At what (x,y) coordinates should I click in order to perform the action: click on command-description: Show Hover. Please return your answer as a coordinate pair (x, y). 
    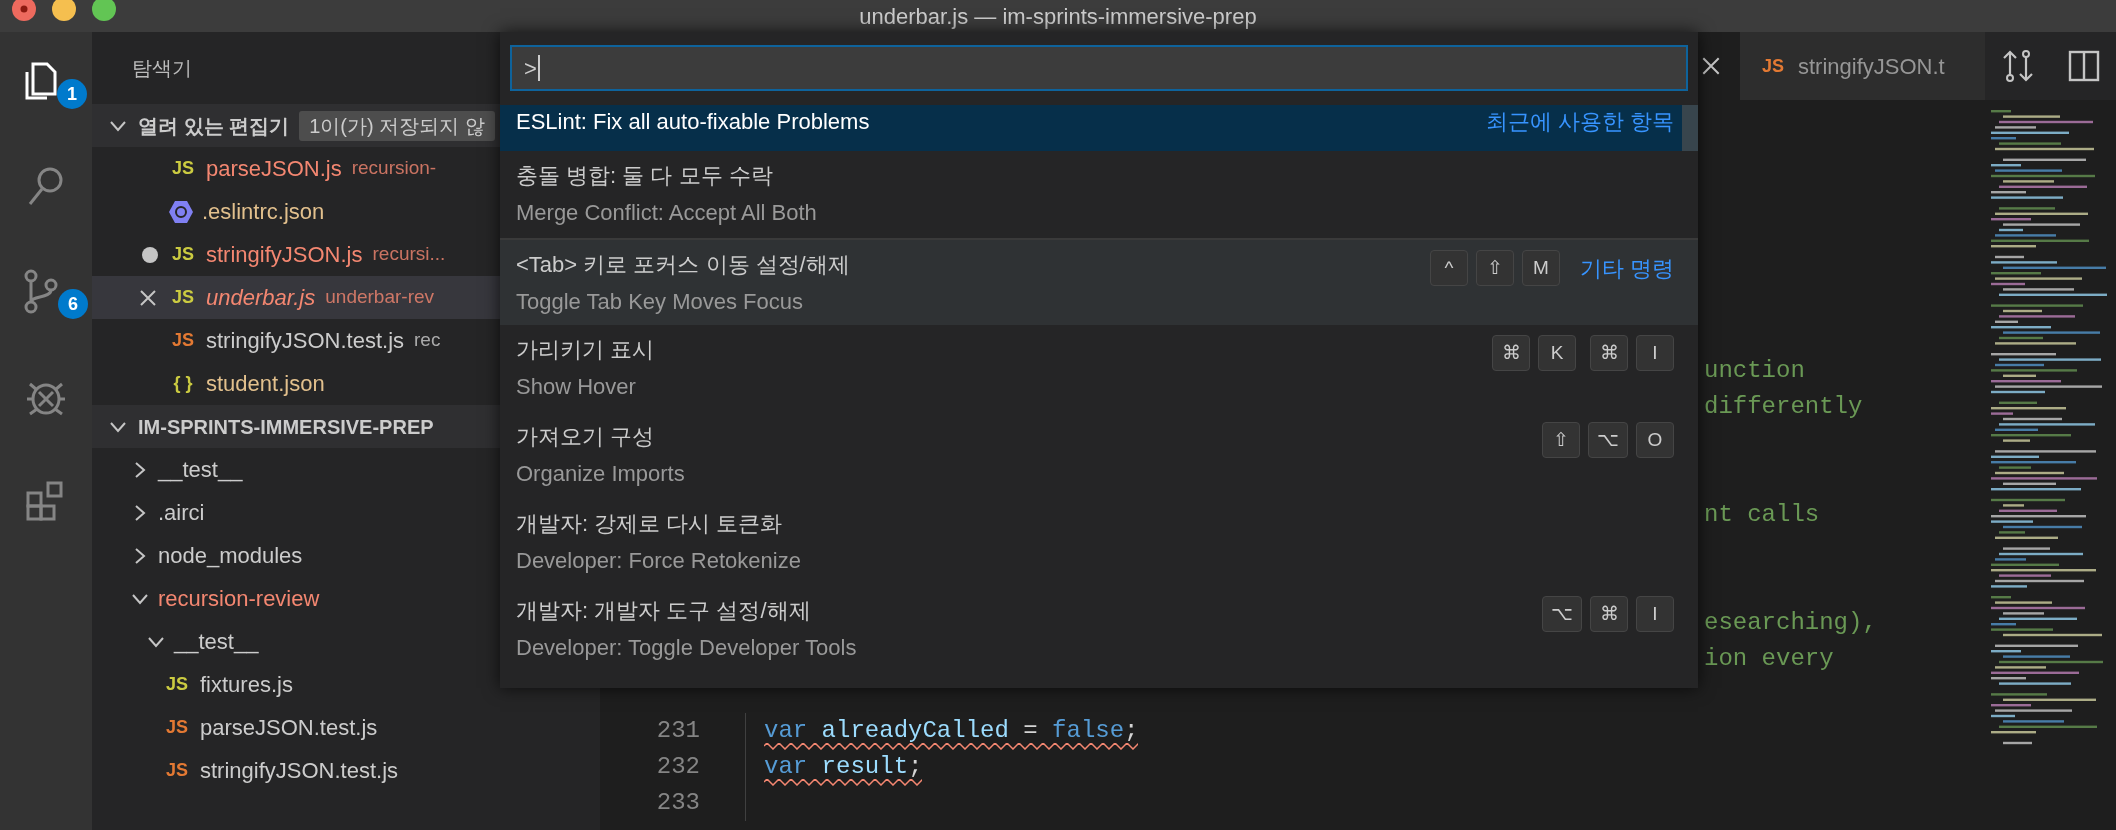
    Looking at the image, I should click on (576, 387).